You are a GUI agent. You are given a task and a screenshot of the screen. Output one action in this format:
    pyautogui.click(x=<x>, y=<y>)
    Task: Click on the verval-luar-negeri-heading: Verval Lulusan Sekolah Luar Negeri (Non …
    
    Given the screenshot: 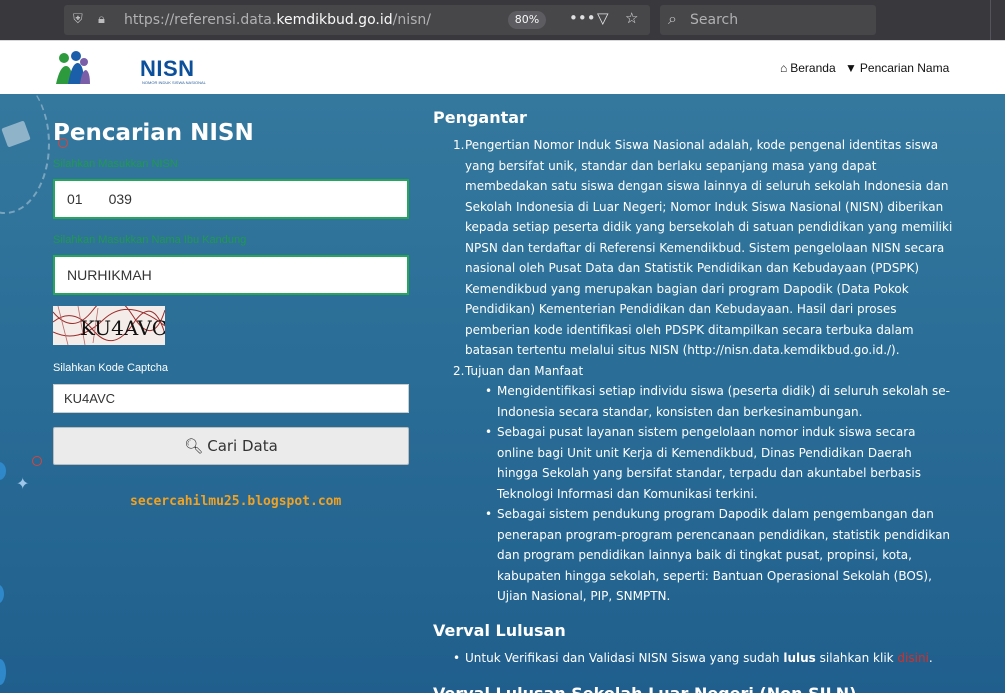 What is the action you would take?
    pyautogui.click(x=693, y=688)
    